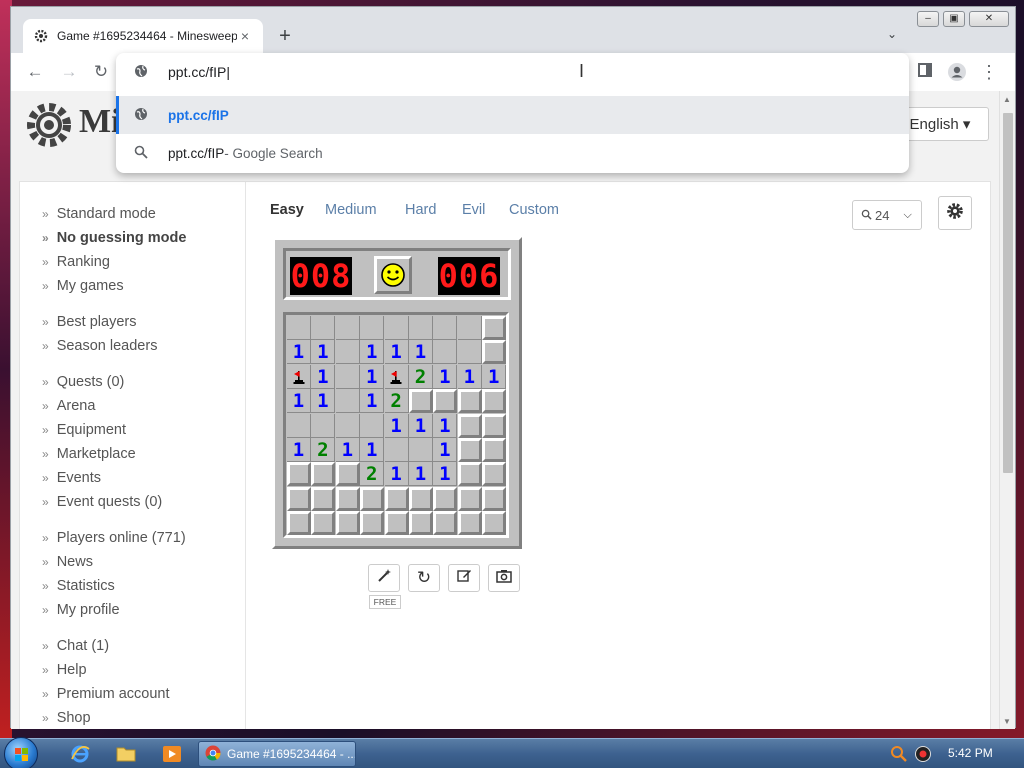 This screenshot has width=1024, height=768. Describe the element at coordinates (89, 322) in the screenshot. I see `sidebar-item-best-players: » Best players` at that location.